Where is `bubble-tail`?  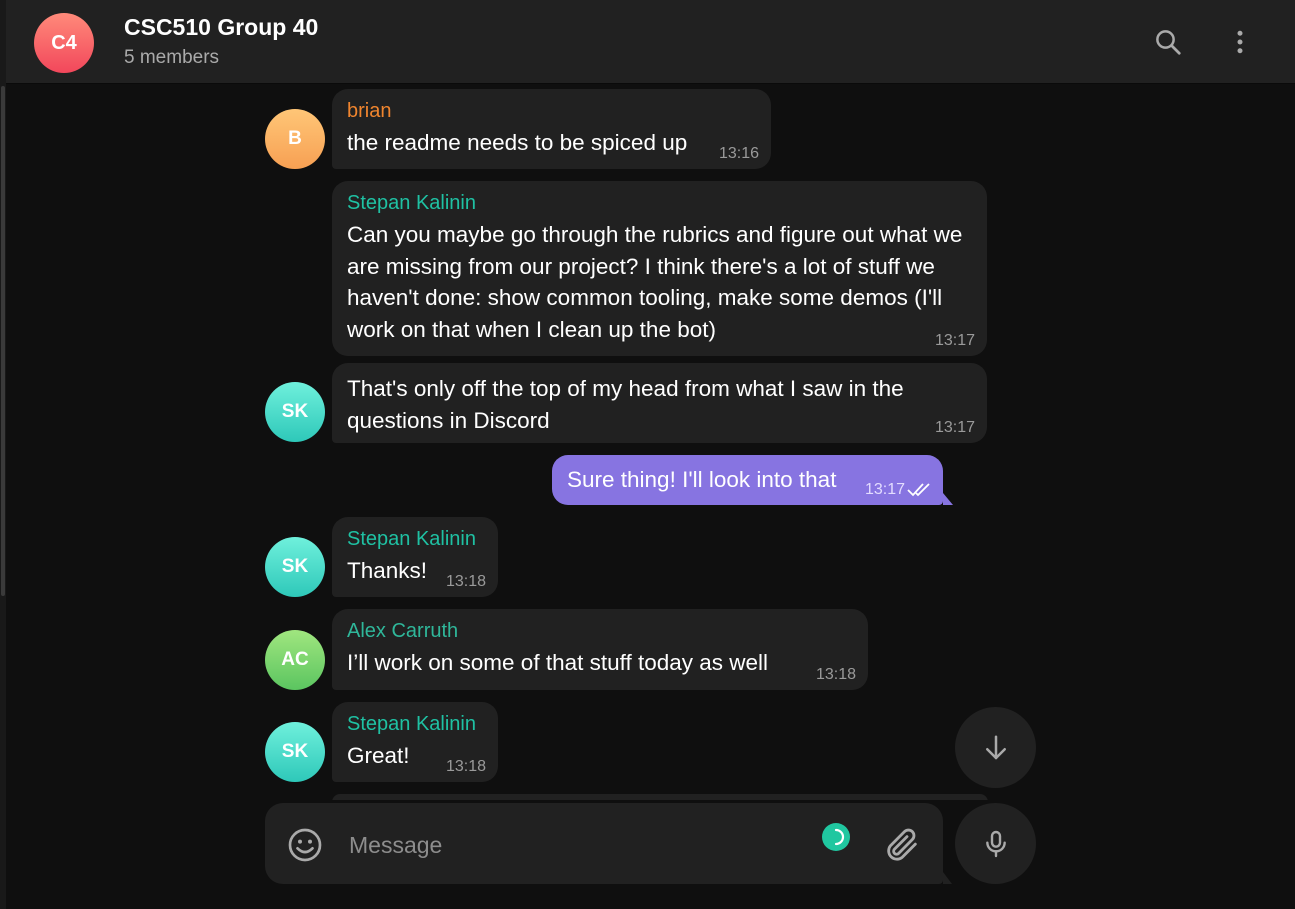 bubble-tail is located at coordinates (948, 499).